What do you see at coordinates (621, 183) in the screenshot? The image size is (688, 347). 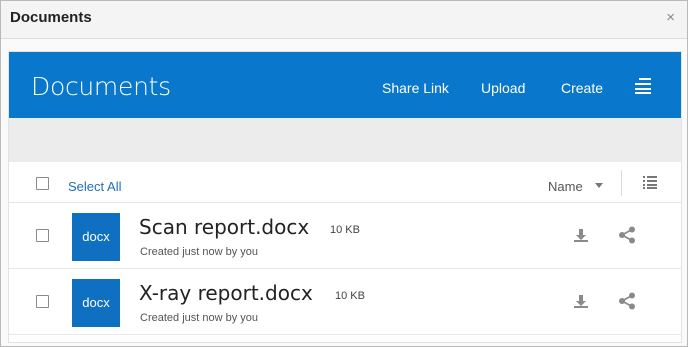 I see `divider` at bounding box center [621, 183].